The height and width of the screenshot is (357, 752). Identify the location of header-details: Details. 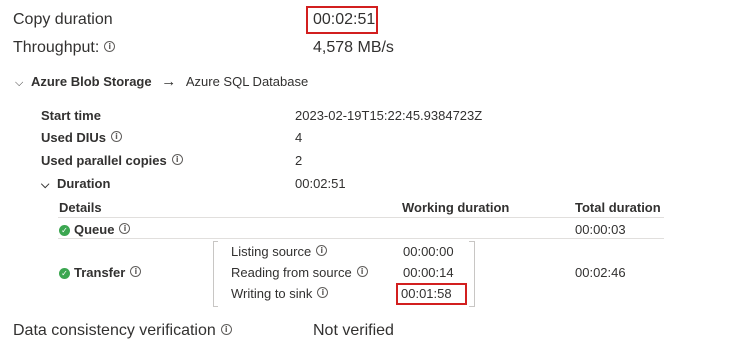
(80, 207).